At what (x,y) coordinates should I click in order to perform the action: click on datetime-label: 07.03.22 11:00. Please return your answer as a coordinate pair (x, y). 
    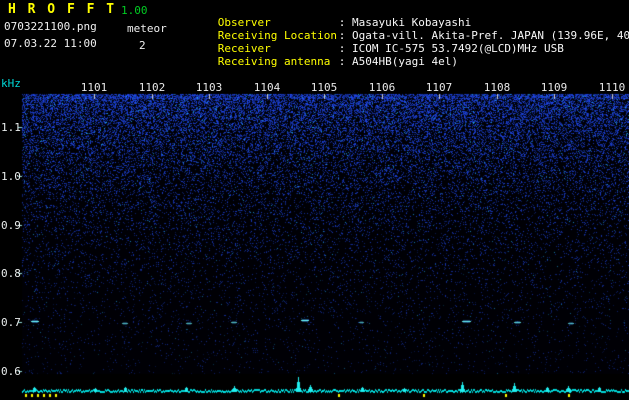
    Looking at the image, I should click on (50, 43).